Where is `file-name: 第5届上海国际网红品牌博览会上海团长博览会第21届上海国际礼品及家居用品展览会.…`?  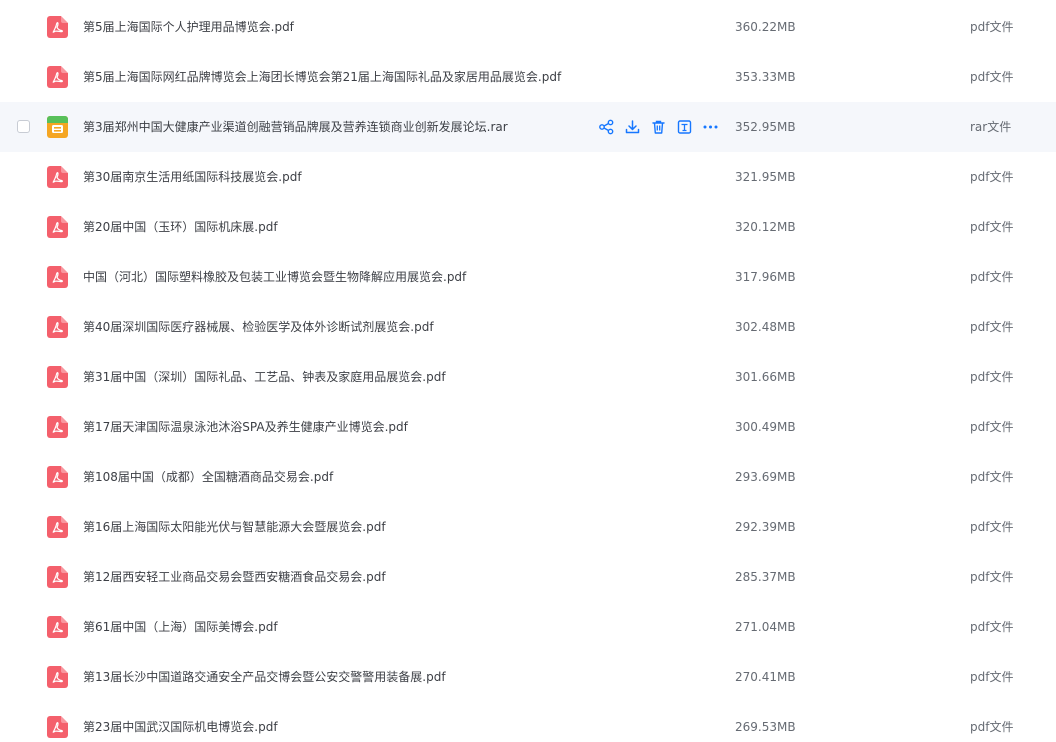
file-name: 第5届上海国际网红品牌博览会上海团长博览会第21届上海国际礼品及家居用品展览会.… is located at coordinates (322, 77).